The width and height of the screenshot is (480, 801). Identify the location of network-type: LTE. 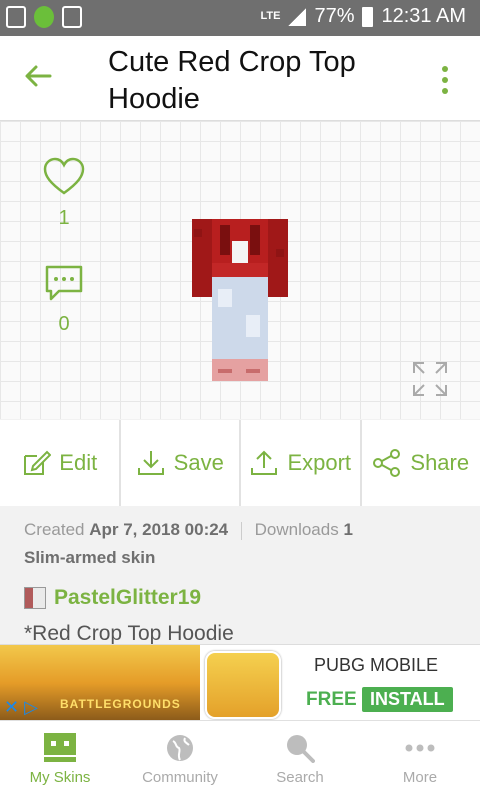
(270, 16).